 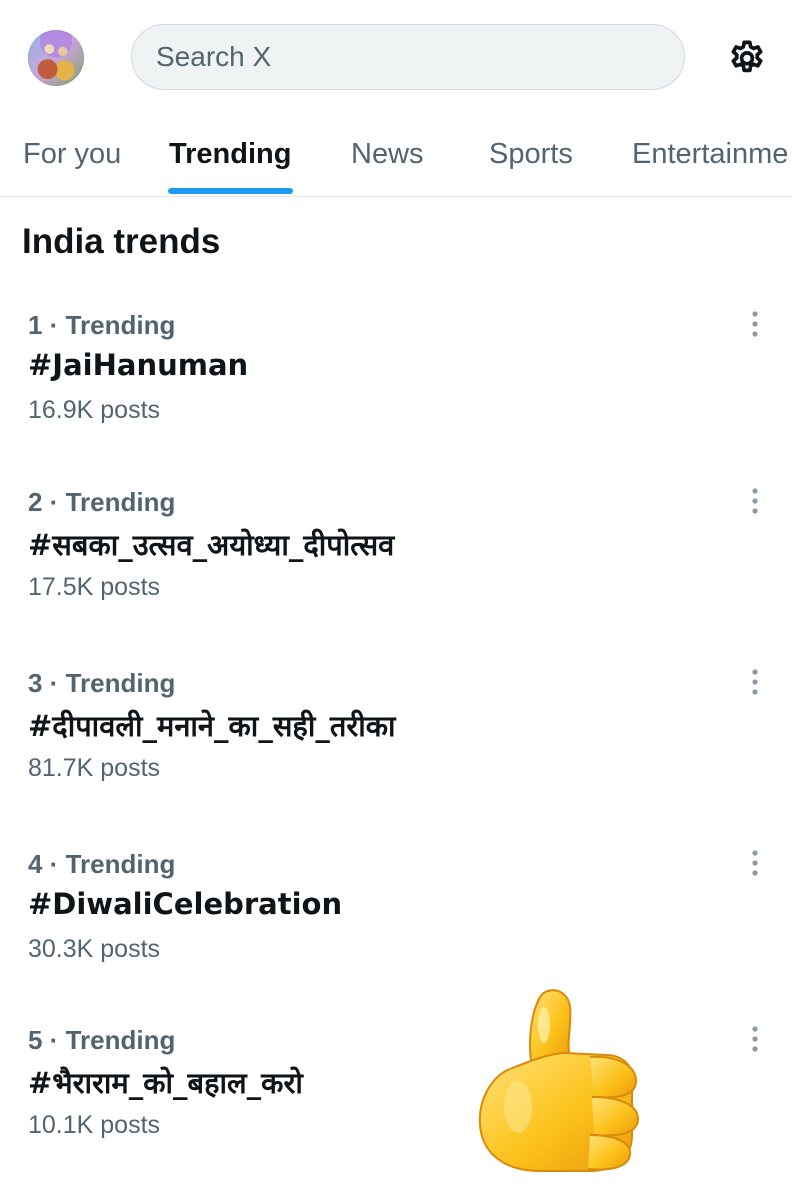 I want to click on trend-rank: 3 · Trending, so click(x=102, y=683).